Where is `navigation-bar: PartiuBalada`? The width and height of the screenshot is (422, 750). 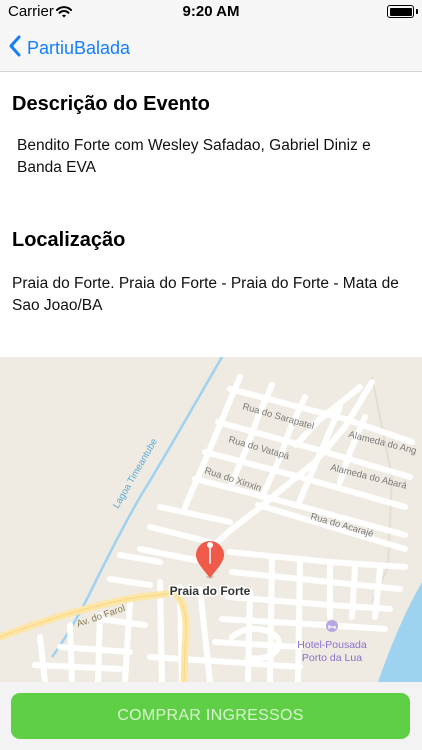
navigation-bar: PartiuBalada is located at coordinates (211, 48).